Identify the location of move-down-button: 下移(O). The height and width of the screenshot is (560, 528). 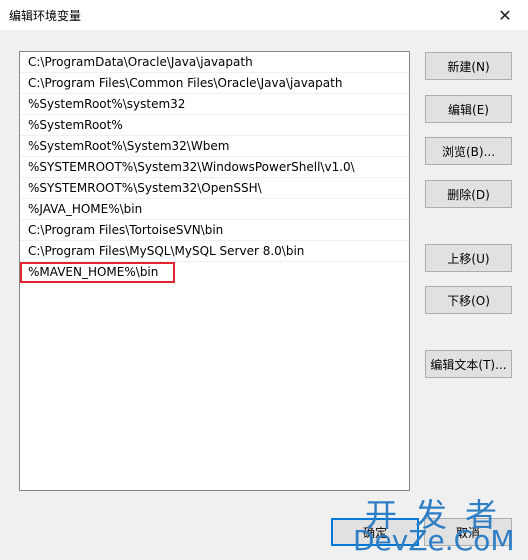
(468, 300).